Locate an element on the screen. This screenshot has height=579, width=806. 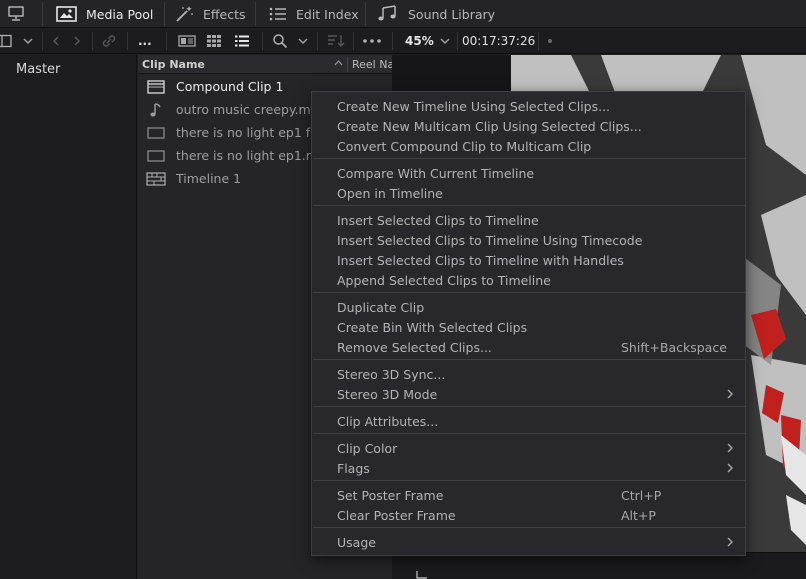
list-view-icon is located at coordinates (242, 41).